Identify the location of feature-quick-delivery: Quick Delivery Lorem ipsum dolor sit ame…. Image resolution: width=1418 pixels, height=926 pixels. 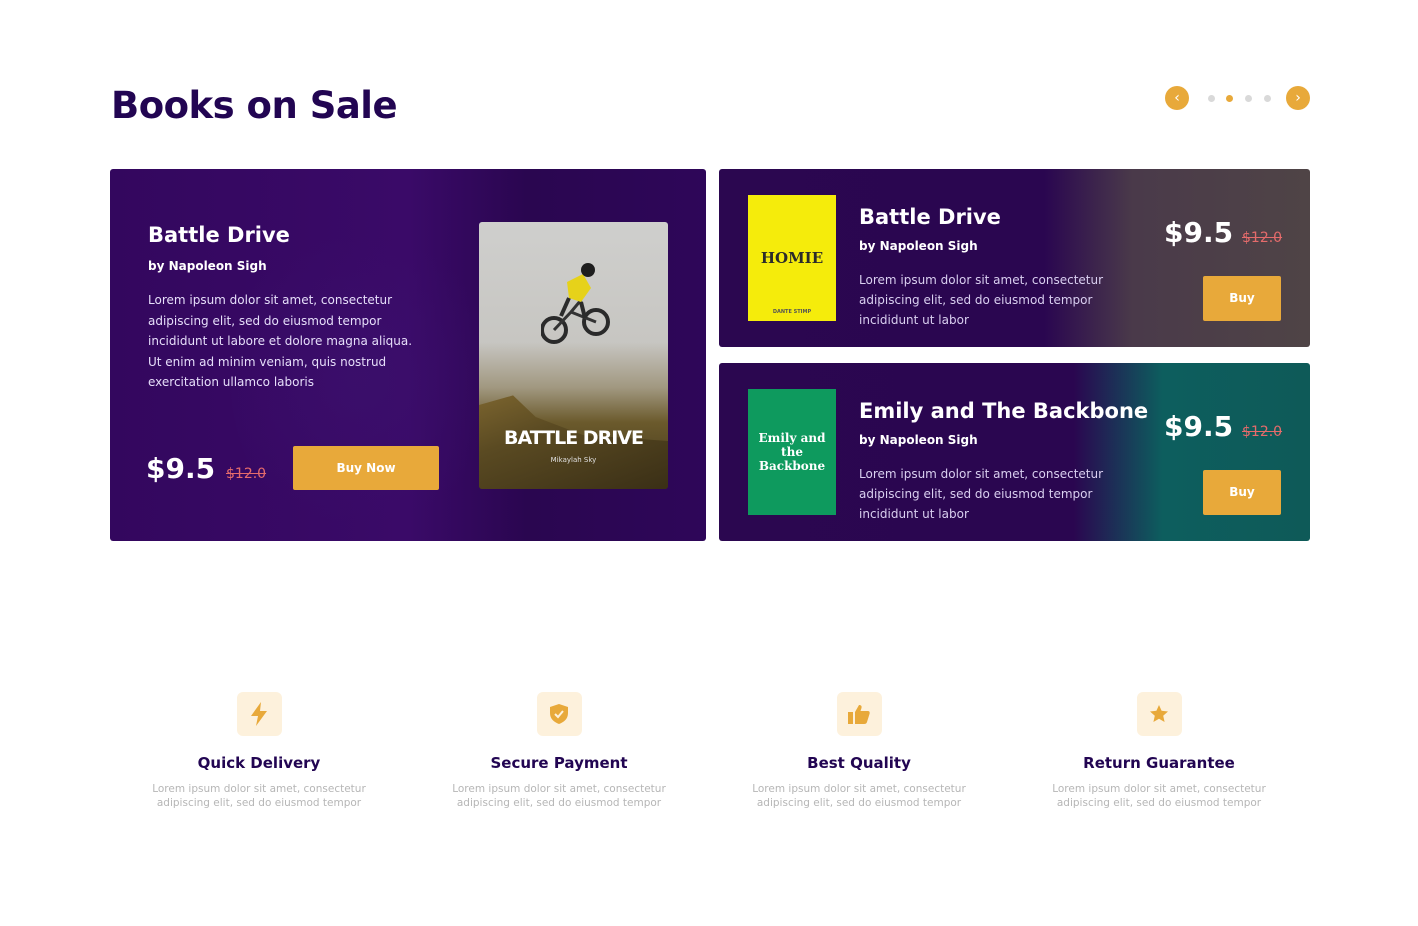
(259, 751).